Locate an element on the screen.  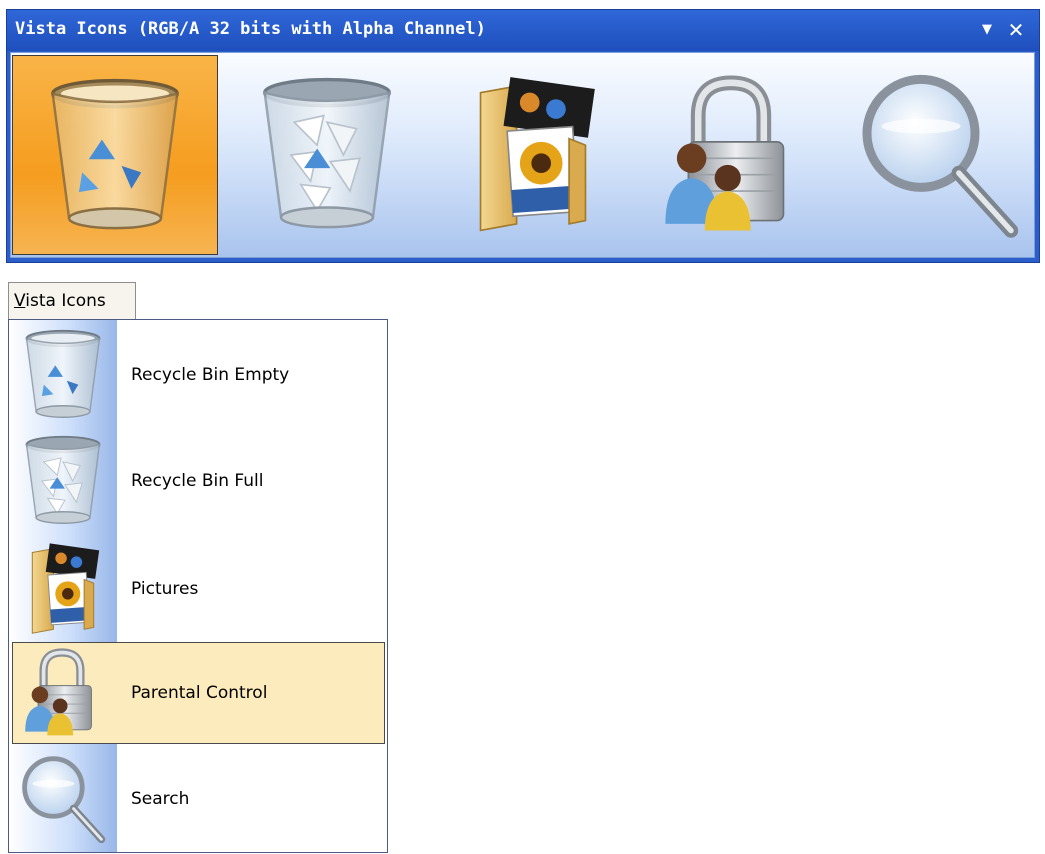
toolbar-button-recycle-bin-empty is located at coordinates (115, 155).